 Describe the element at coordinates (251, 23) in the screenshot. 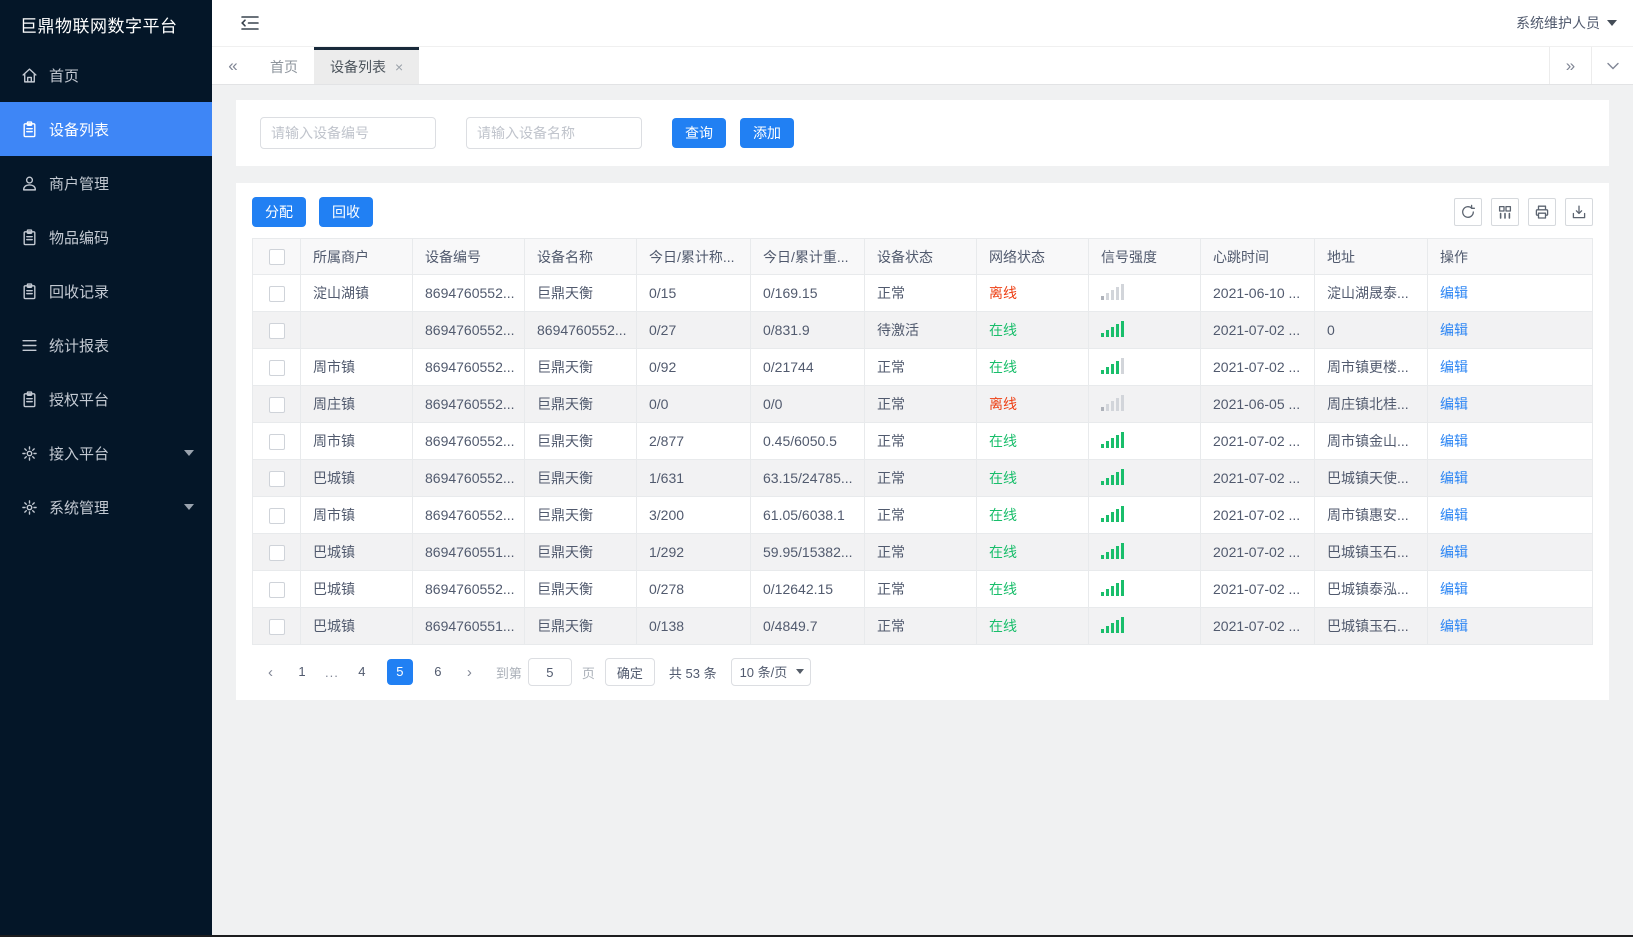

I see `collapse-sidebar-icon` at that location.